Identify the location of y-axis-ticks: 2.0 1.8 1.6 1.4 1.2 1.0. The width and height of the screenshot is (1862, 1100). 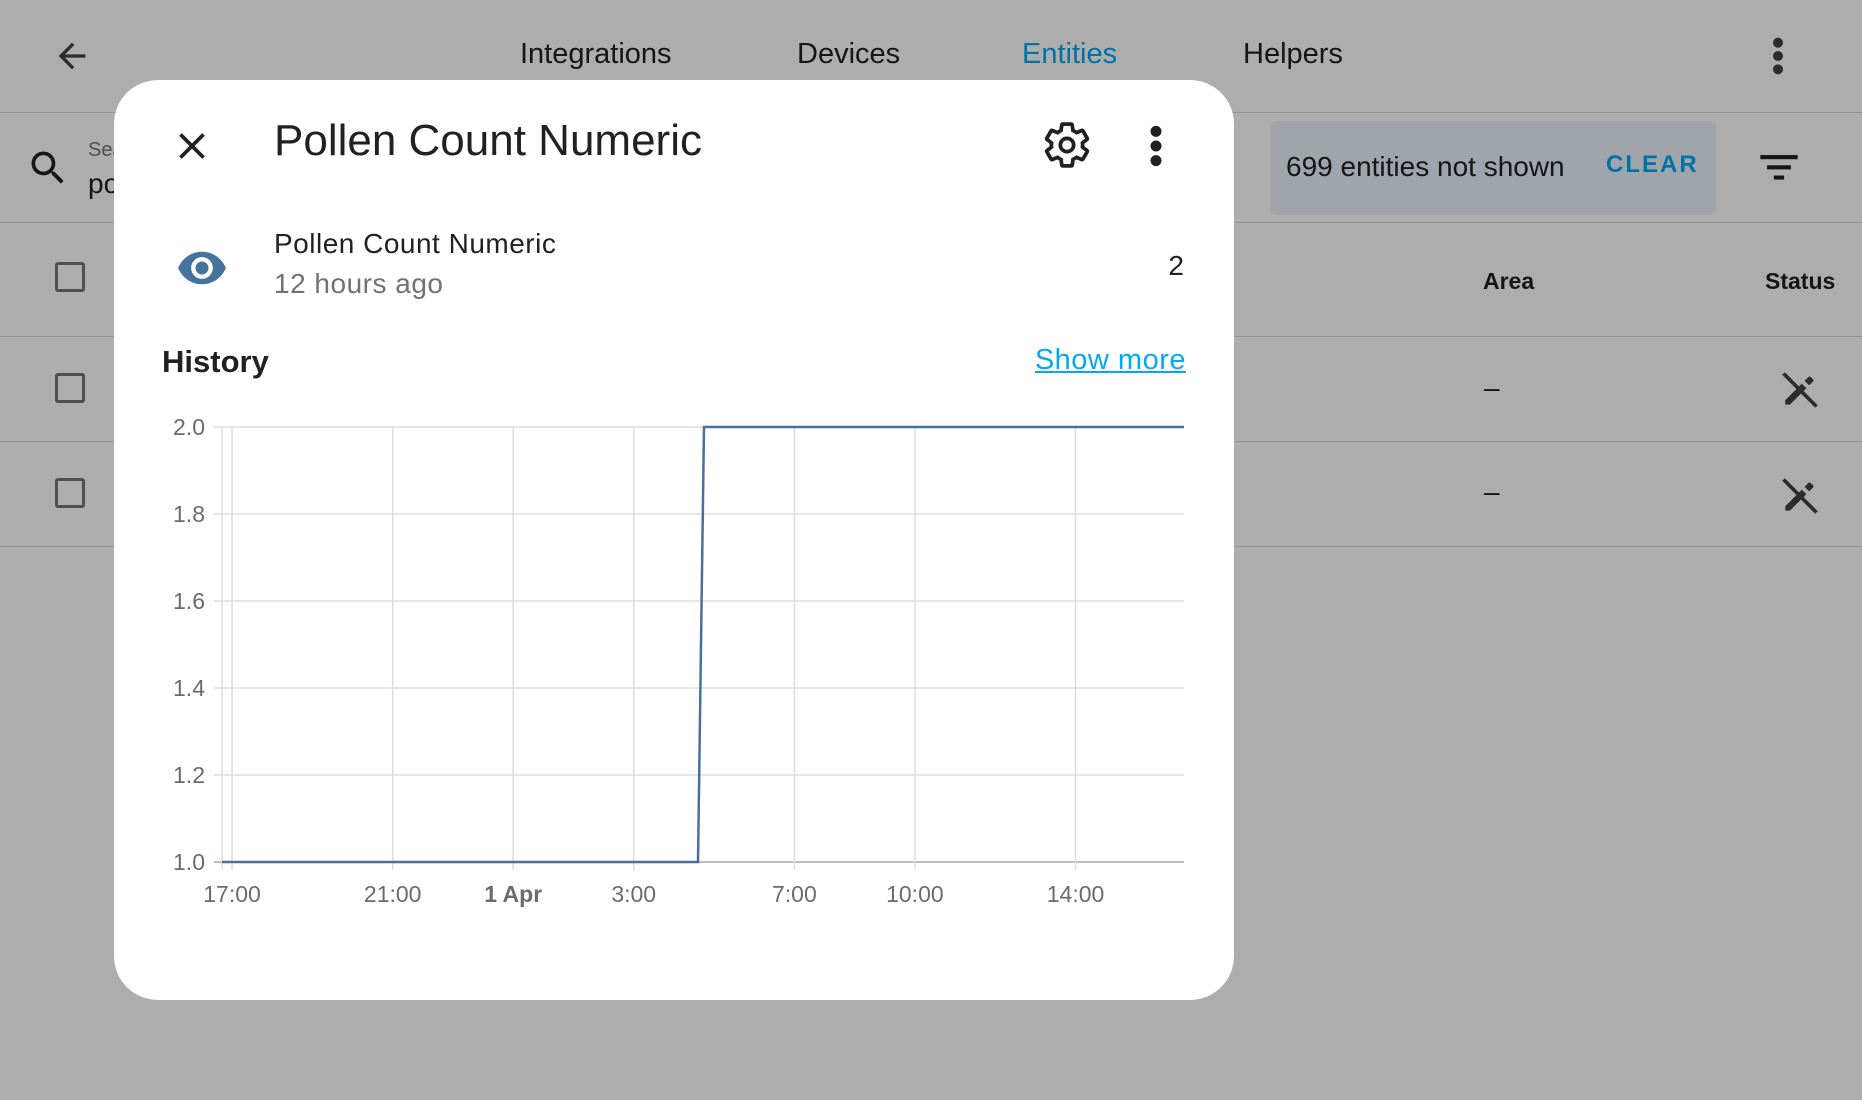
(189, 644).